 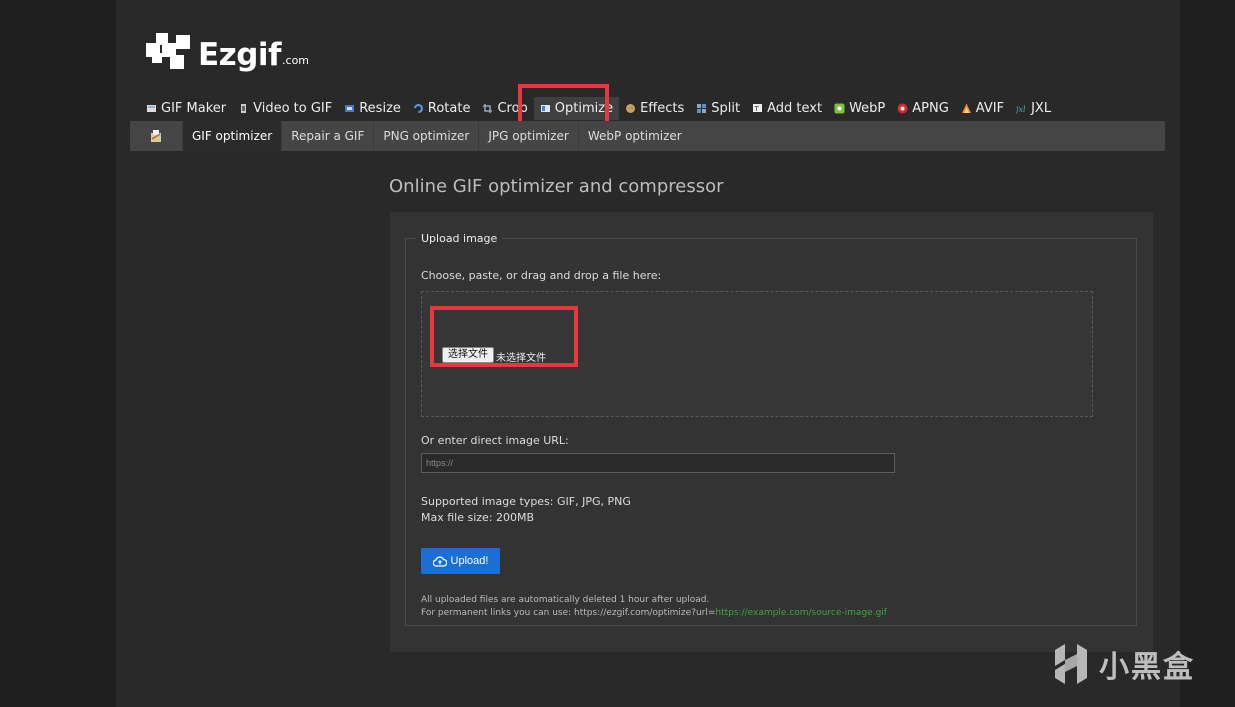 What do you see at coordinates (526, 501) in the screenshot?
I see `supported-types: Supported image types: GIF, JPG, PNG` at bounding box center [526, 501].